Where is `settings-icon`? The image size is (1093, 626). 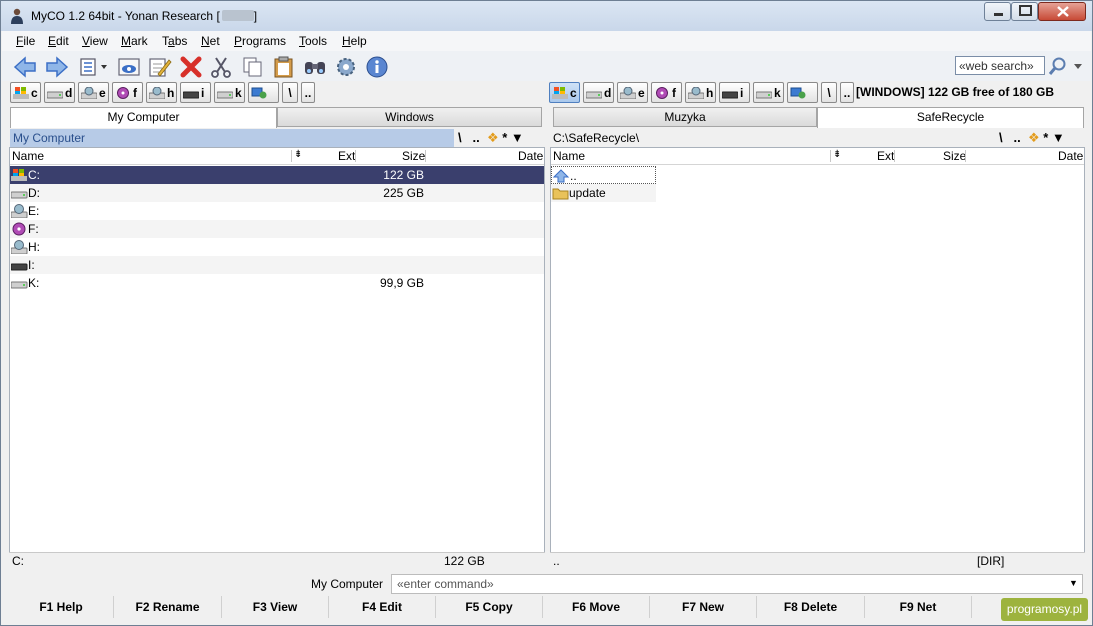
settings-icon is located at coordinates (346, 67).